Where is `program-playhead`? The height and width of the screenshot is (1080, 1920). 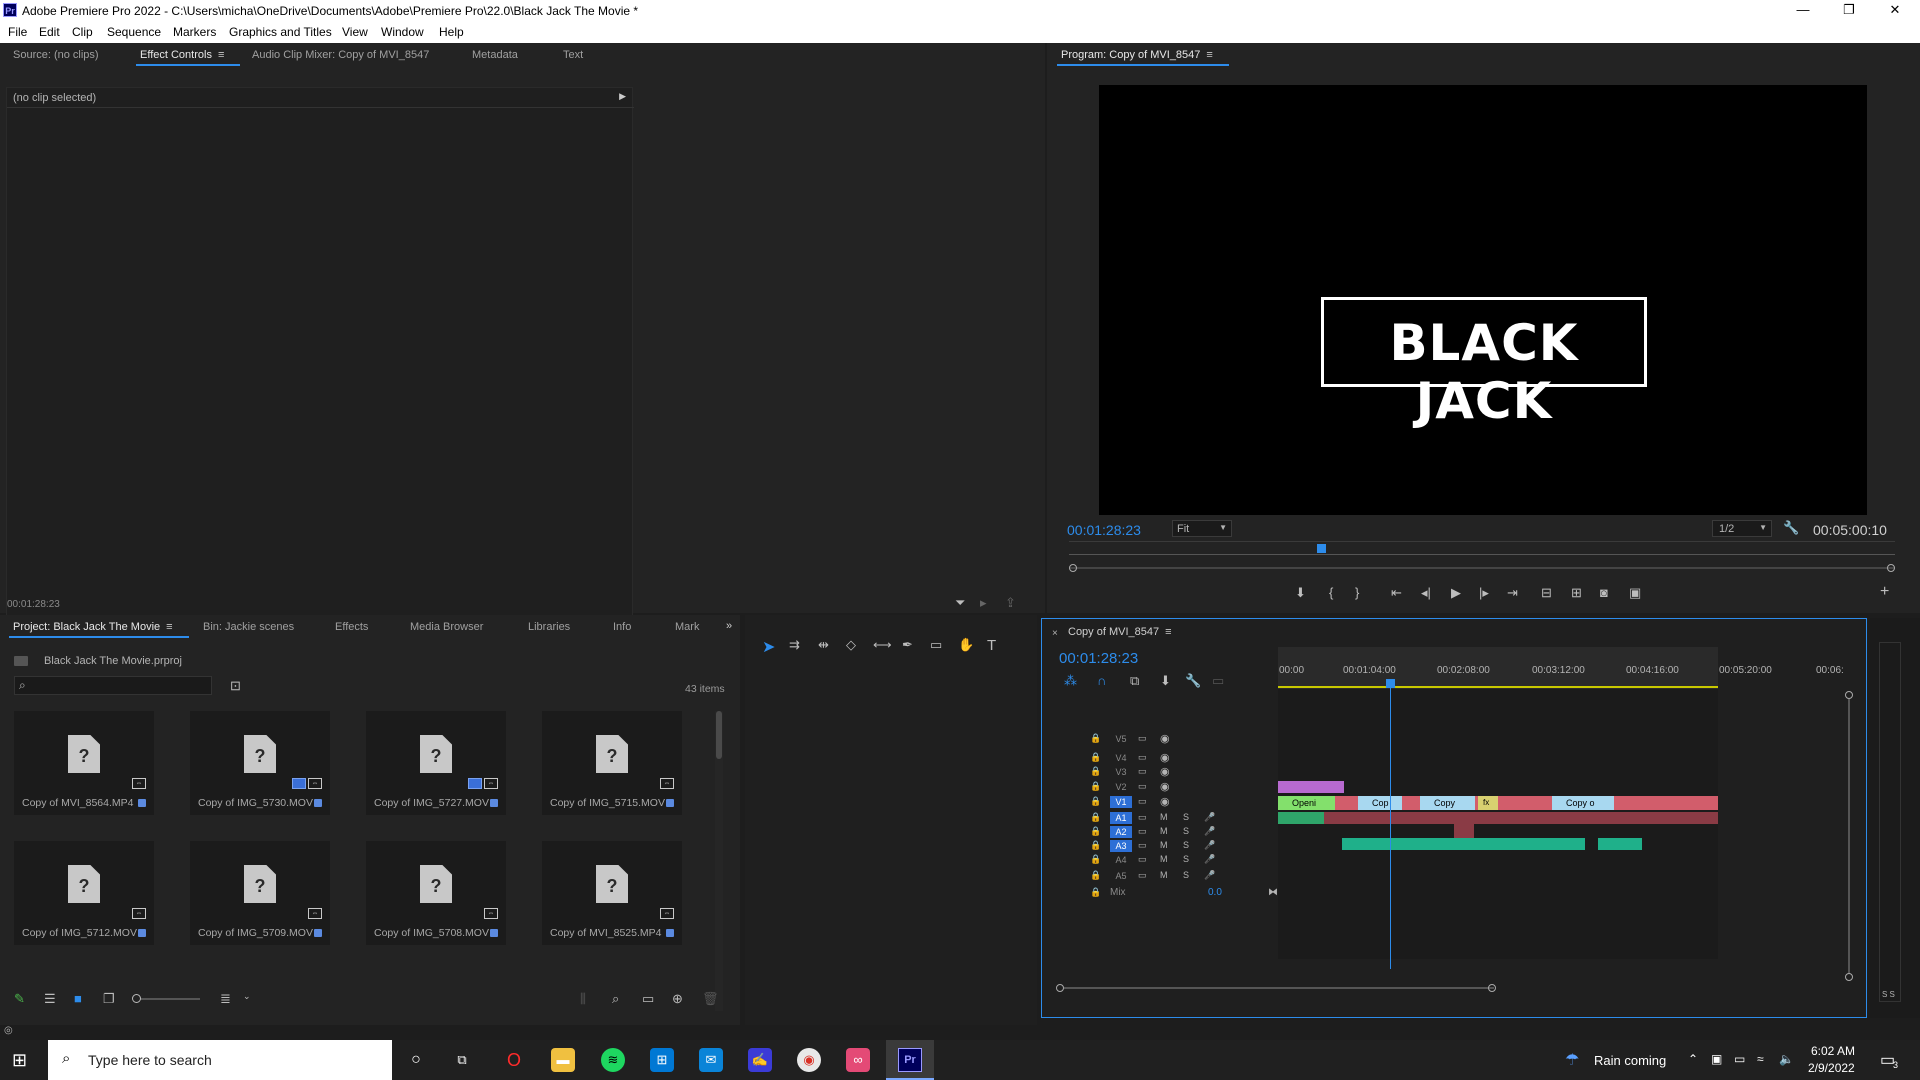 program-playhead is located at coordinates (1321, 548).